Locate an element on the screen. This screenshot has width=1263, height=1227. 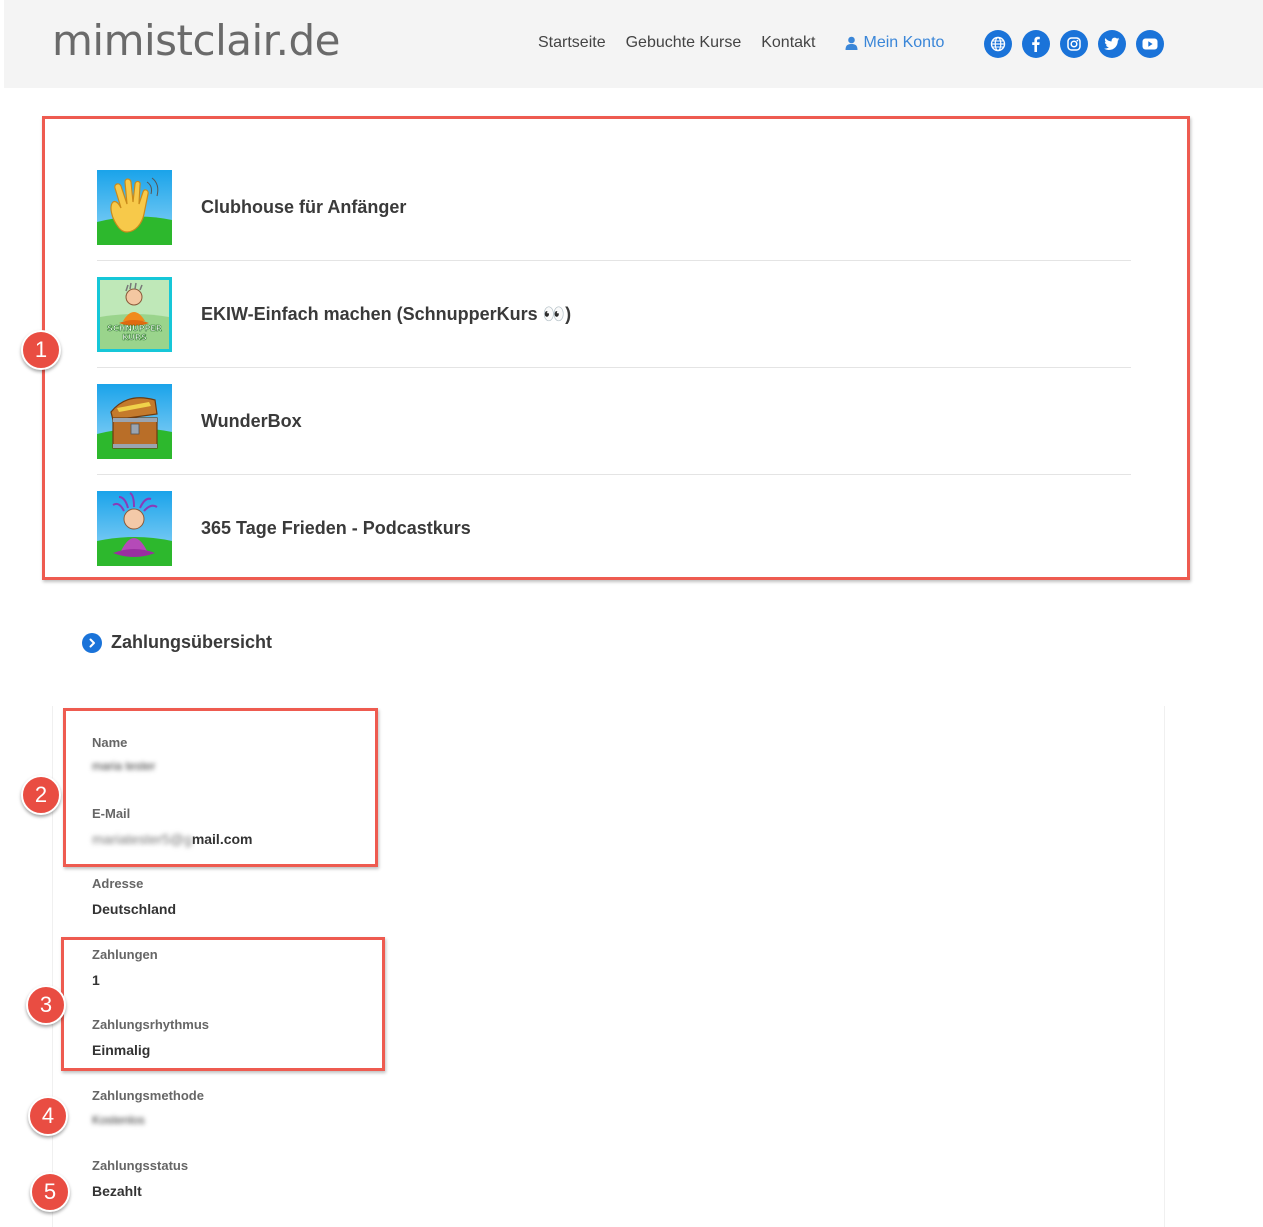
field-value: Kostenlos is located at coordinates (118, 1120).